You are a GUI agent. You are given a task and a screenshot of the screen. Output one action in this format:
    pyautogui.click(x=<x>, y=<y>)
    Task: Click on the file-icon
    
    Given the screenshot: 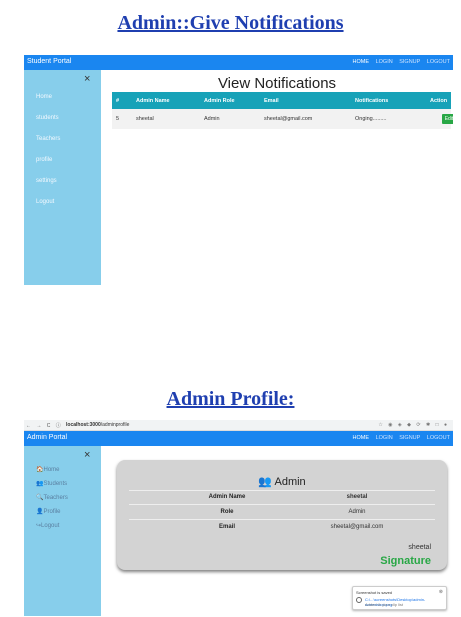 What is the action you would take?
    pyautogui.click(x=359, y=600)
    